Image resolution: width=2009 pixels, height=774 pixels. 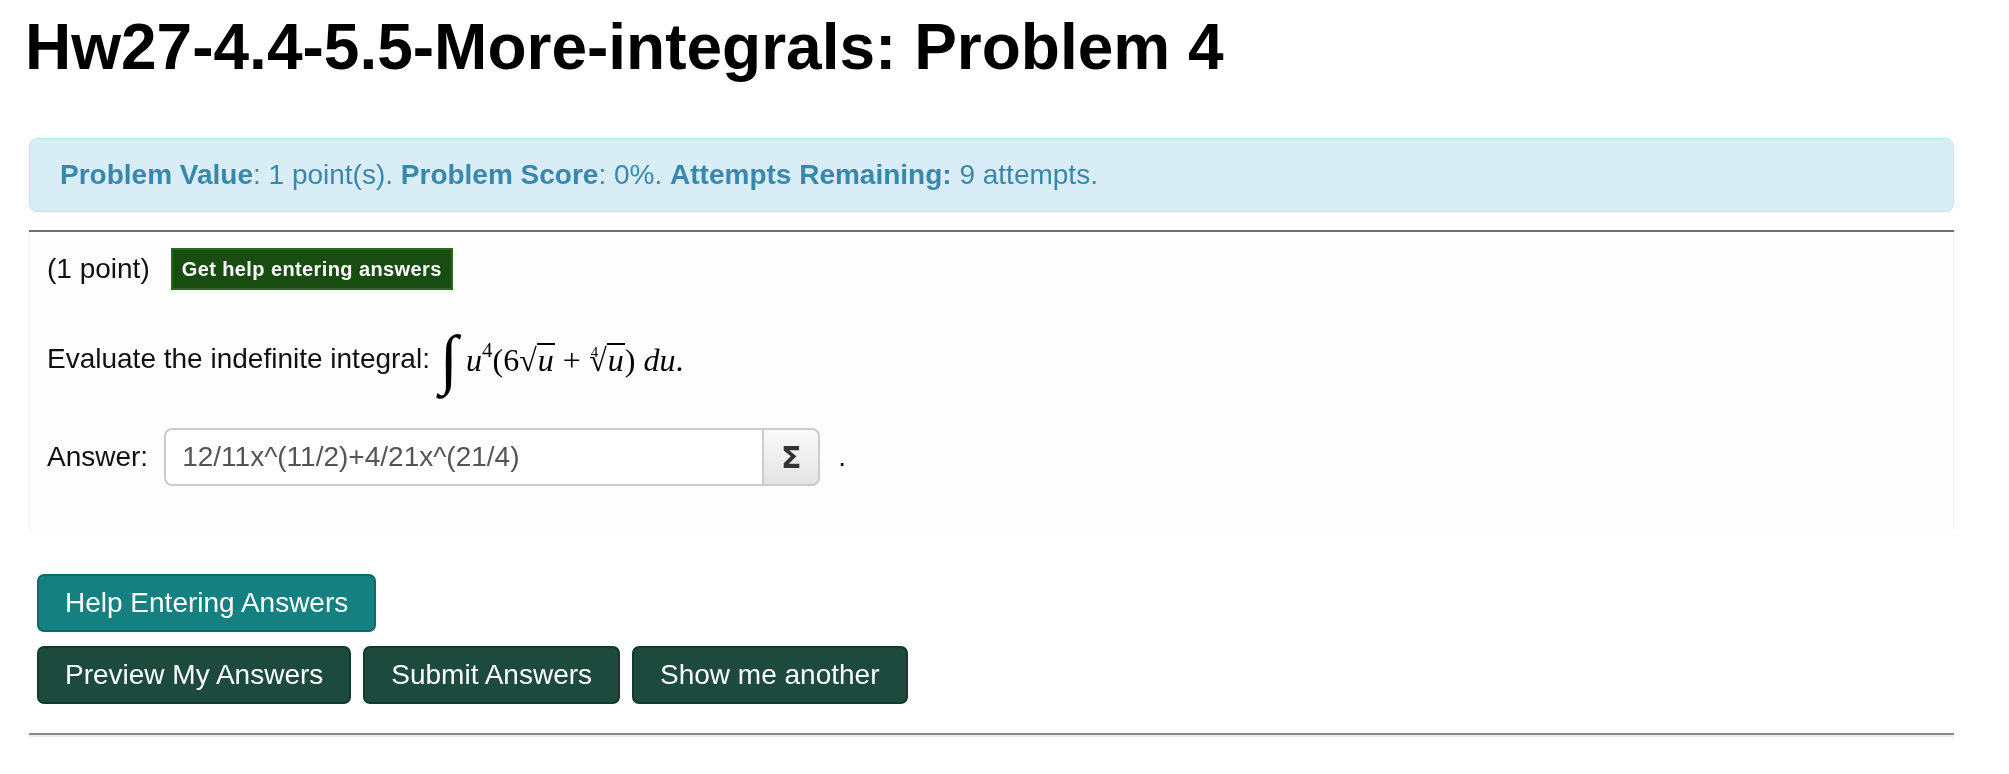 I want to click on action-button: Preview My Answers, so click(x=194, y=675).